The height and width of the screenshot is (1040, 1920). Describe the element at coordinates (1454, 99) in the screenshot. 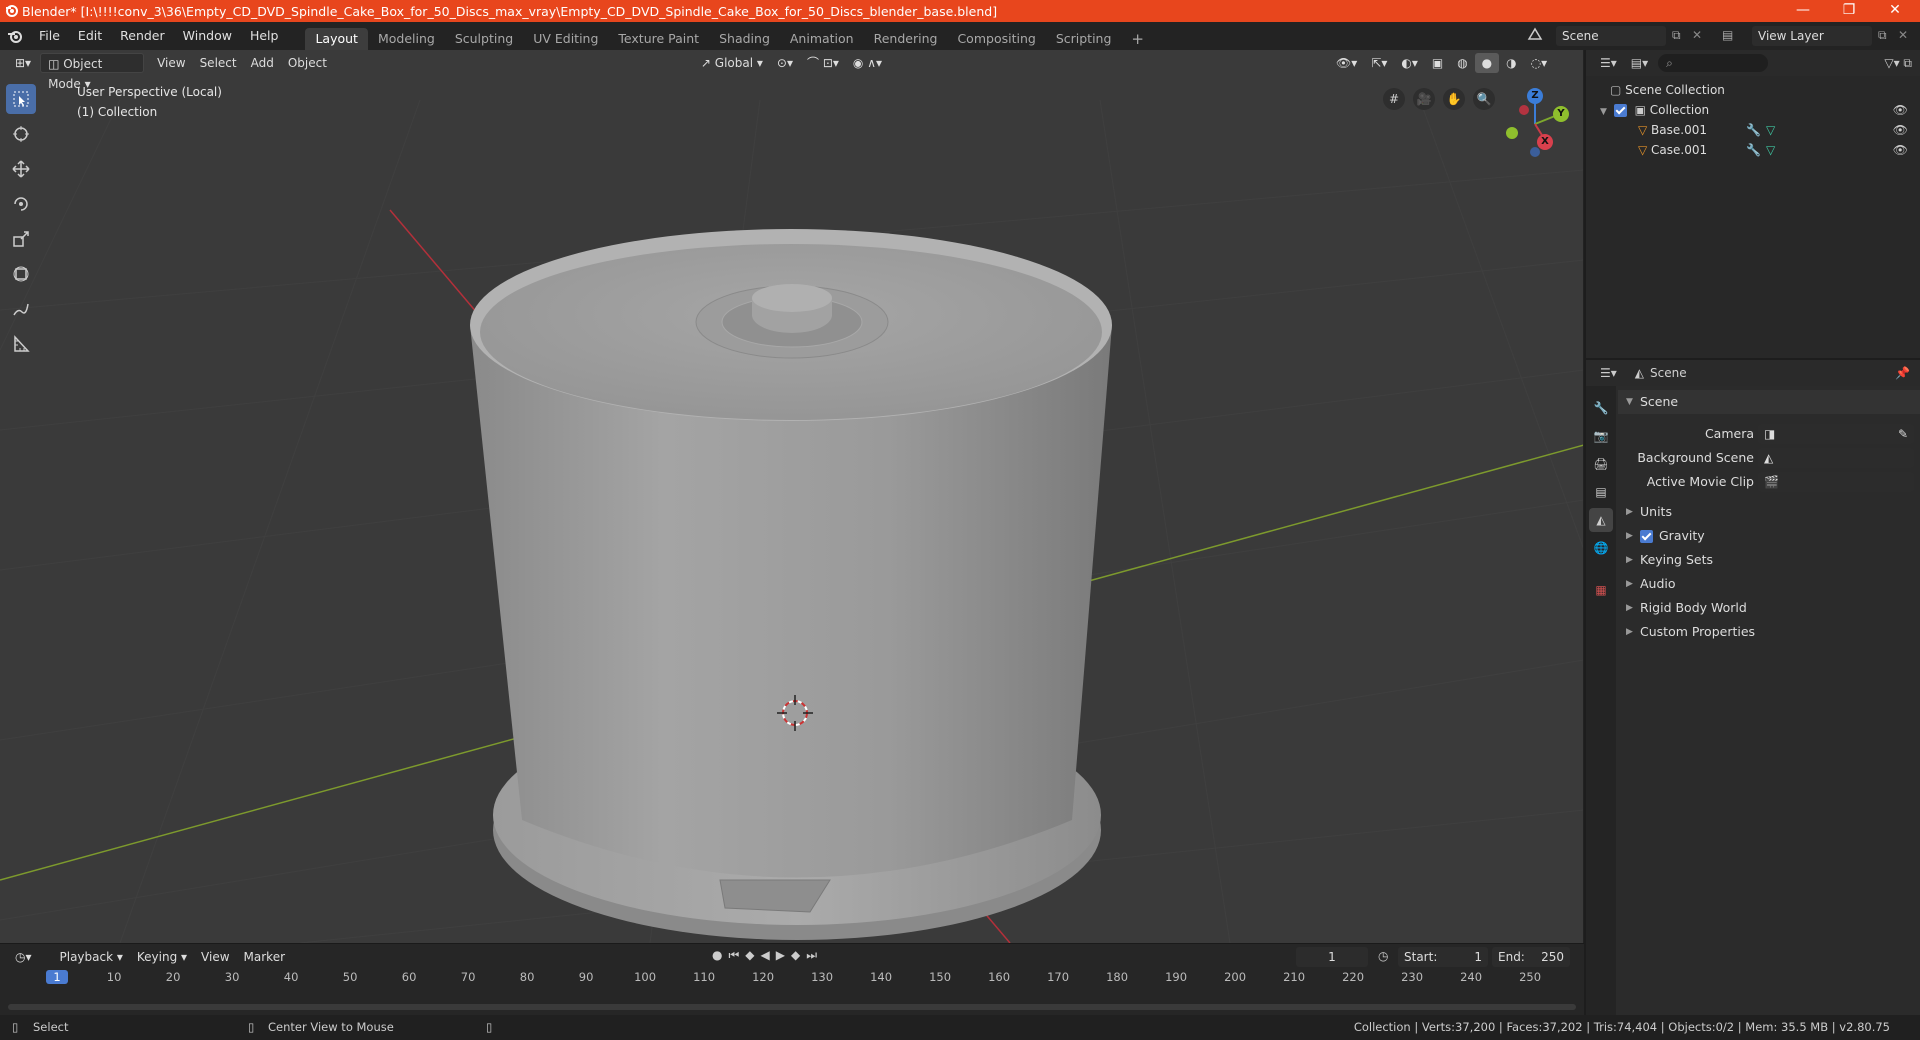

I see `pan-hand-icon: ✋` at that location.